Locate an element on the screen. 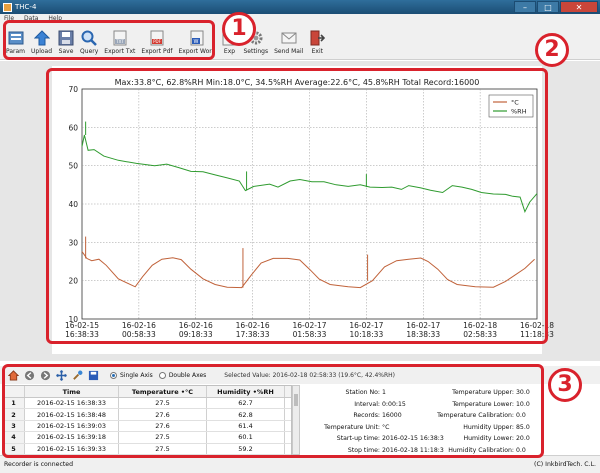  annotation-badge-1: 1 is located at coordinates (239, 29).